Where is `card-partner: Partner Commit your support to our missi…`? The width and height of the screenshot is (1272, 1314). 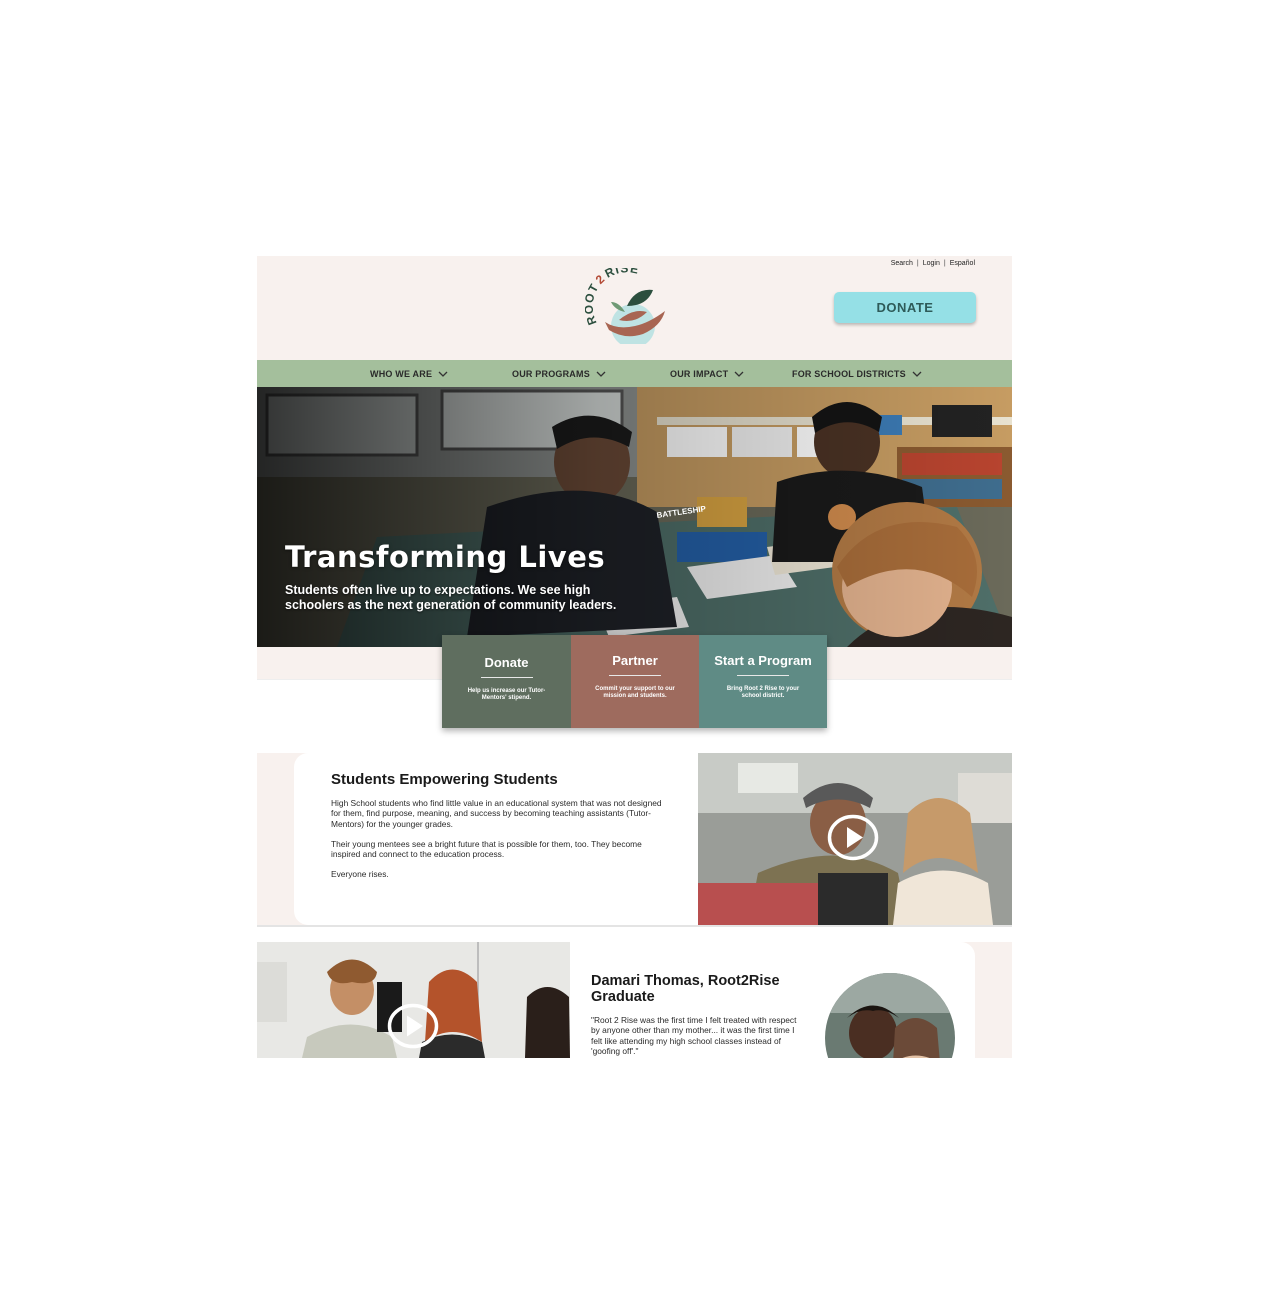
card-partner: Partner Commit your support to our missi… is located at coordinates (635, 681).